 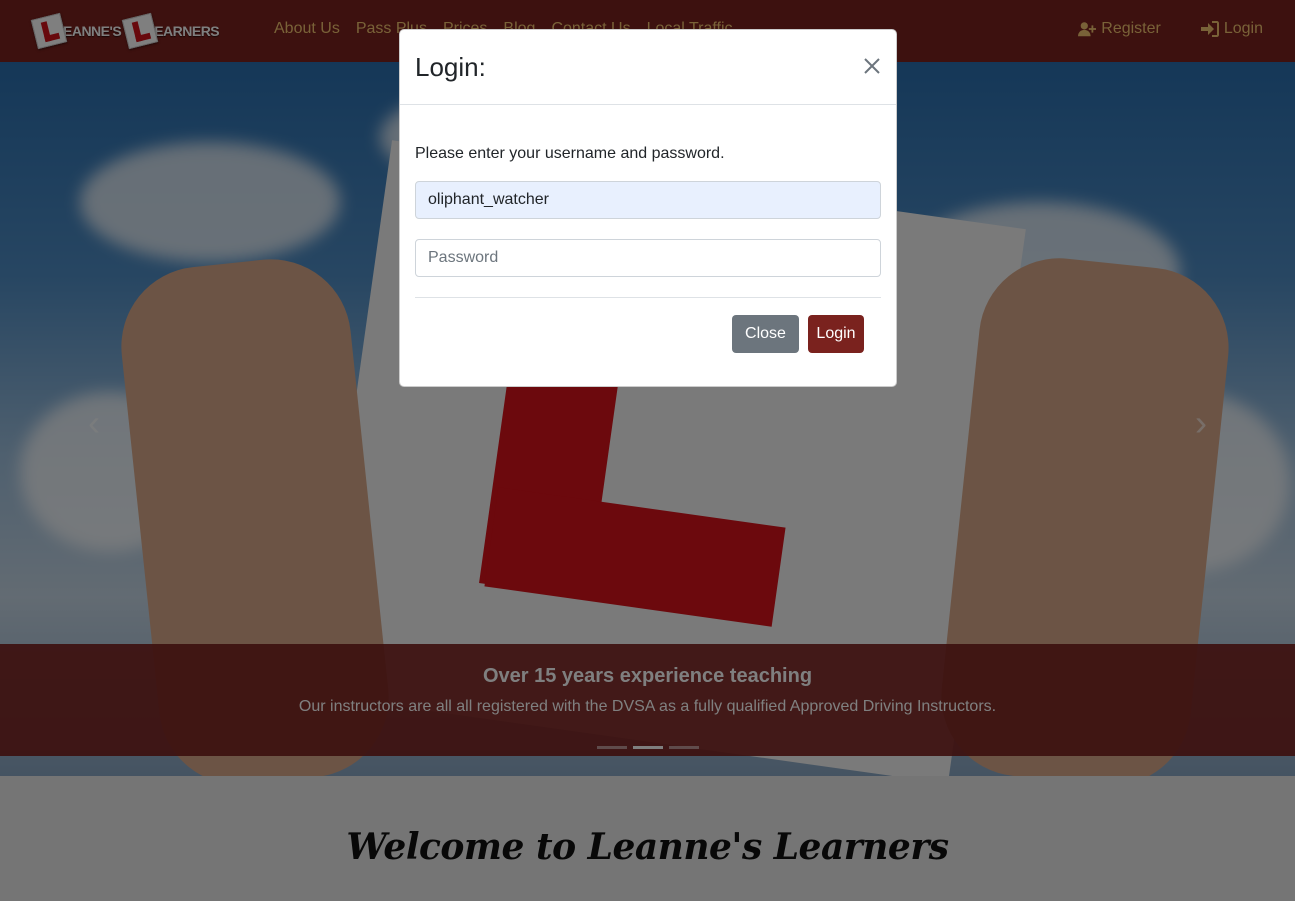 What do you see at coordinates (648, 258) in the screenshot?
I see `password-input` at bounding box center [648, 258].